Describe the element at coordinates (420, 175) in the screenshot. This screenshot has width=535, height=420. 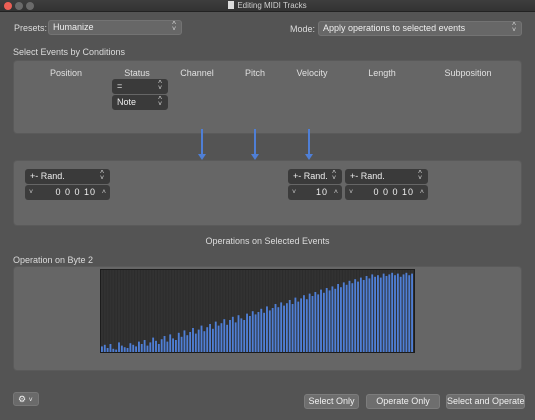
I see `chevron-updown-icon: ˄ ˅` at that location.